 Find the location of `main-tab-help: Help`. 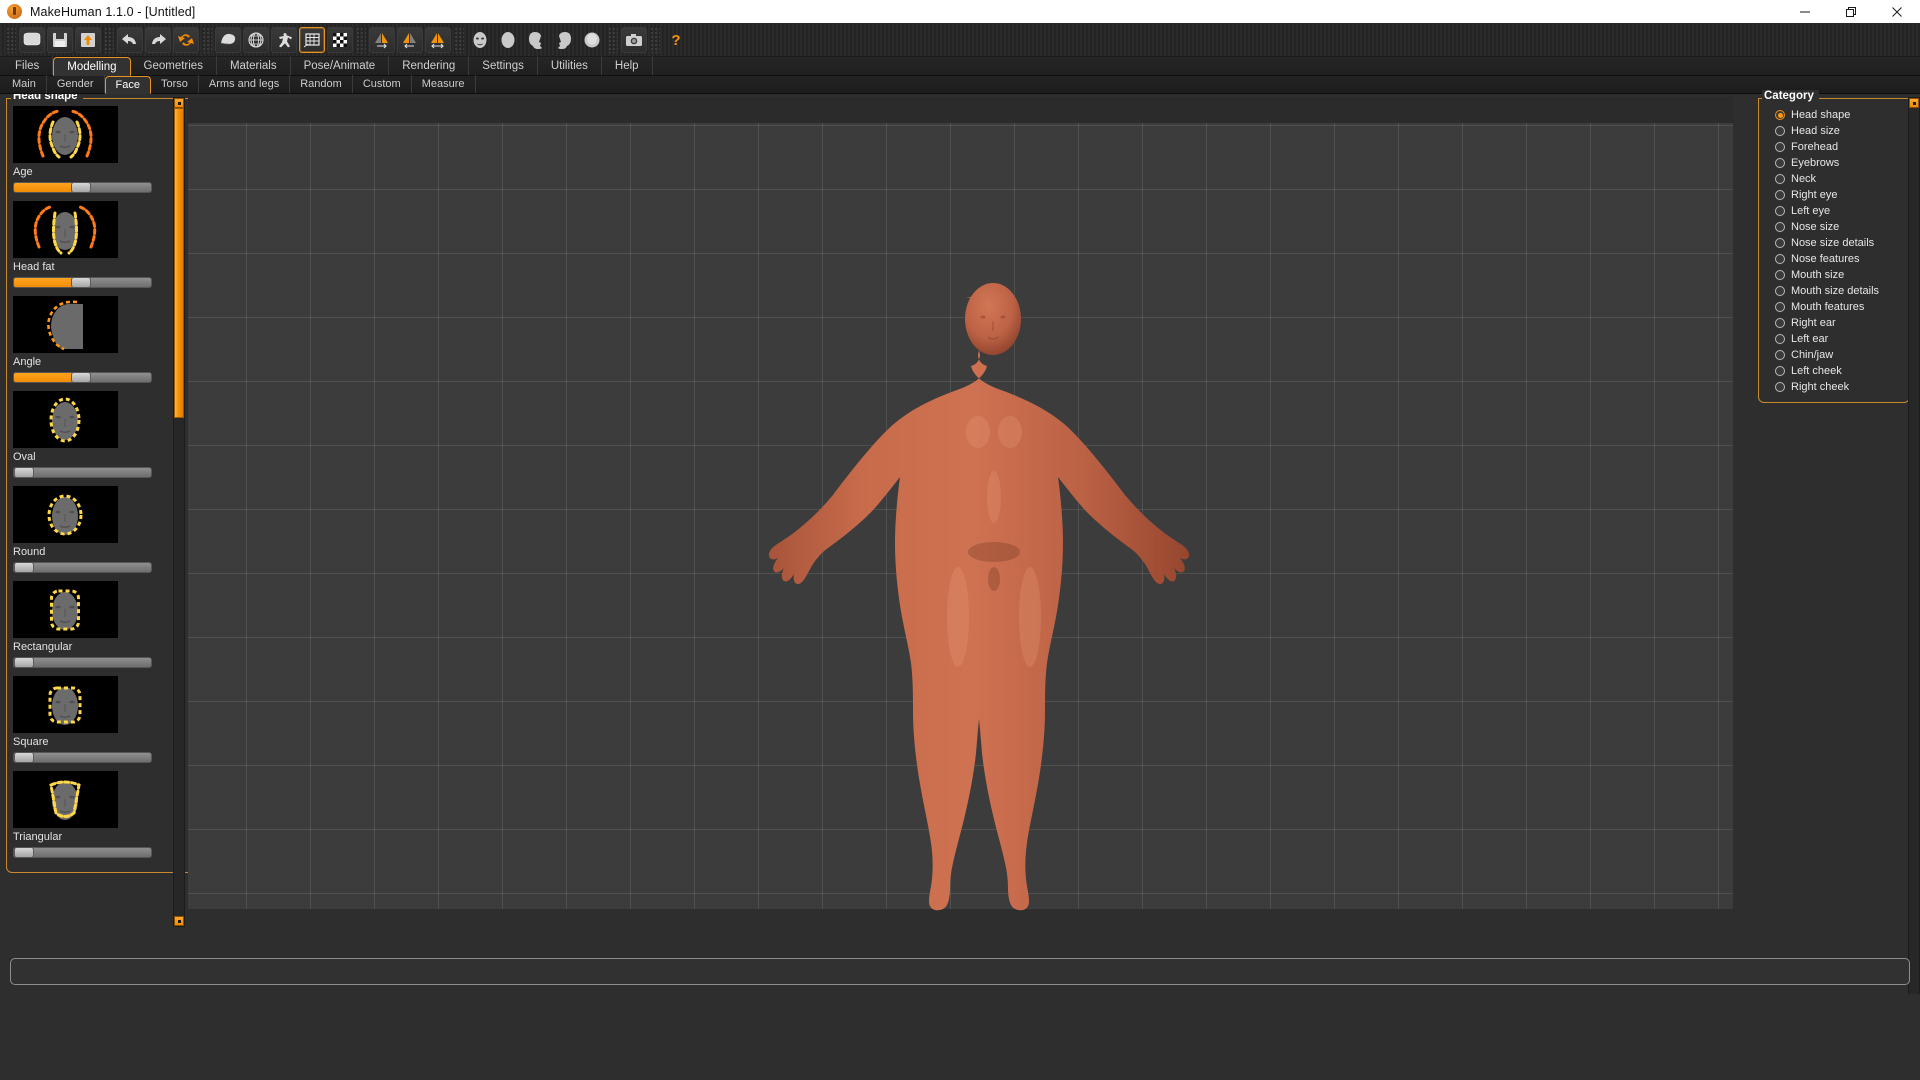

main-tab-help: Help is located at coordinates (627, 65).